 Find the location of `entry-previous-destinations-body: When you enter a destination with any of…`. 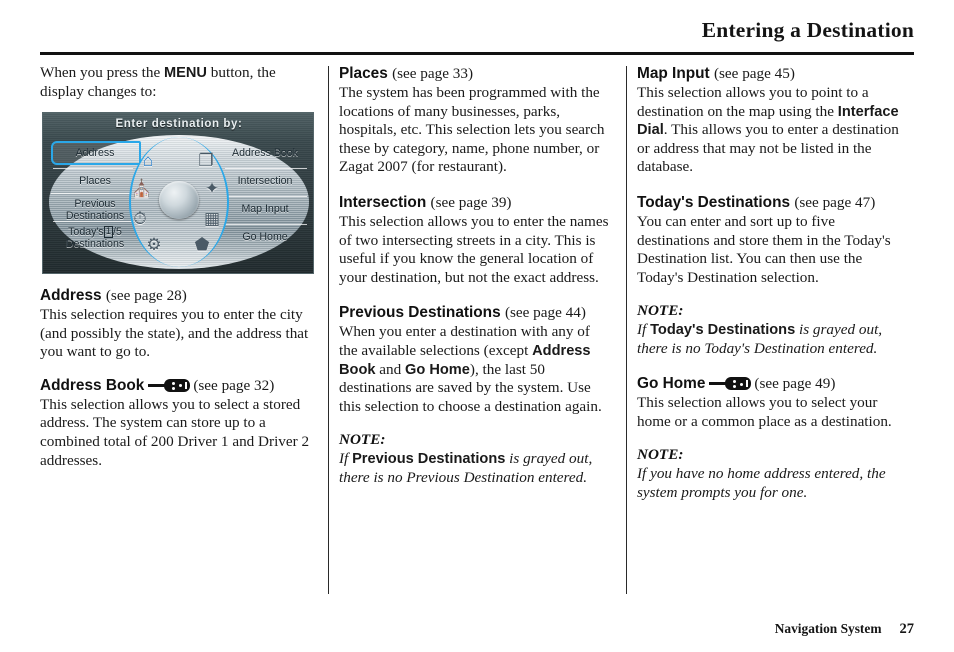

entry-previous-destinations-body: When you enter a destination with any of… is located at coordinates (475, 369).